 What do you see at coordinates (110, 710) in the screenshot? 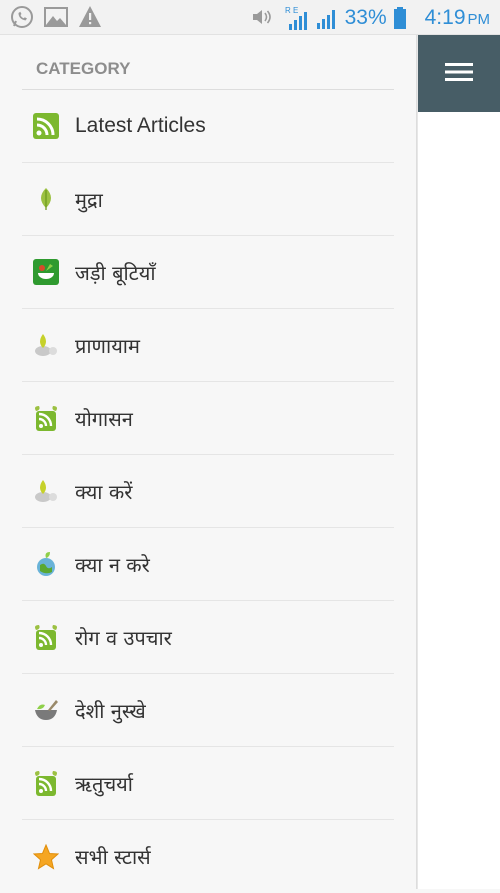
I see `category-label: देशी नुस्खे` at bounding box center [110, 710].